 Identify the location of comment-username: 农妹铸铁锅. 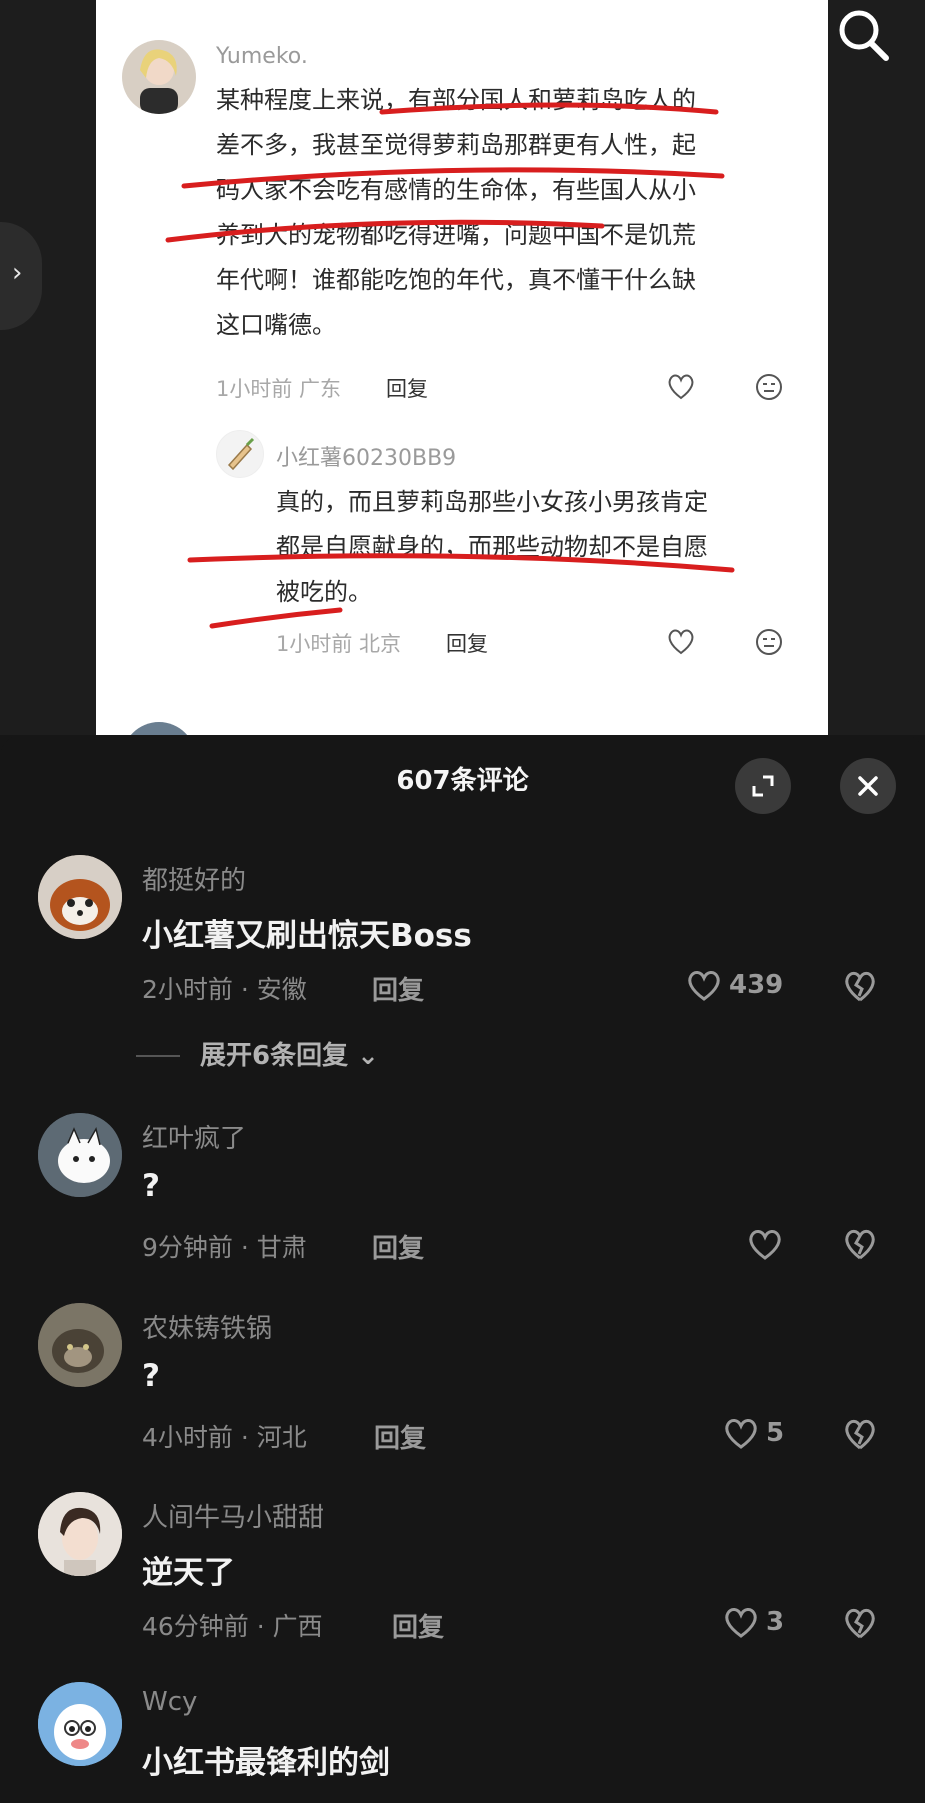
(207, 1326).